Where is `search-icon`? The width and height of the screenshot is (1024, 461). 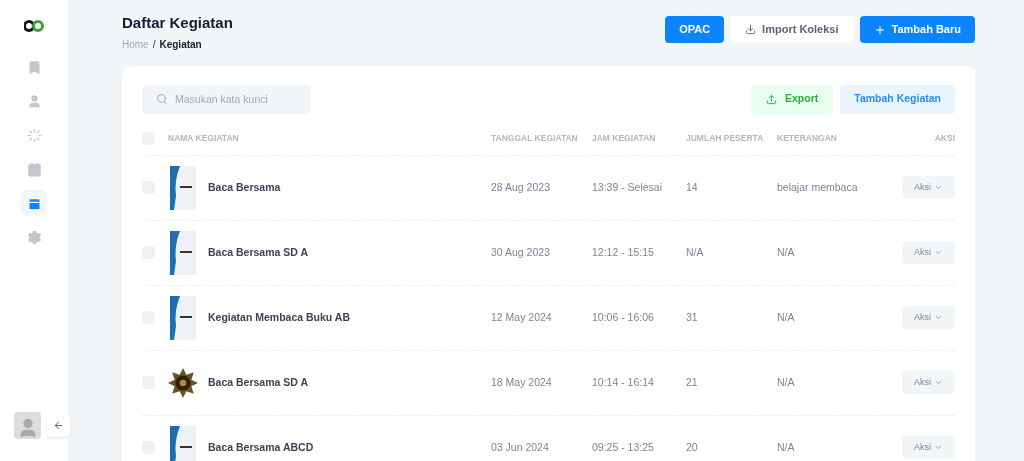 search-icon is located at coordinates (162, 98).